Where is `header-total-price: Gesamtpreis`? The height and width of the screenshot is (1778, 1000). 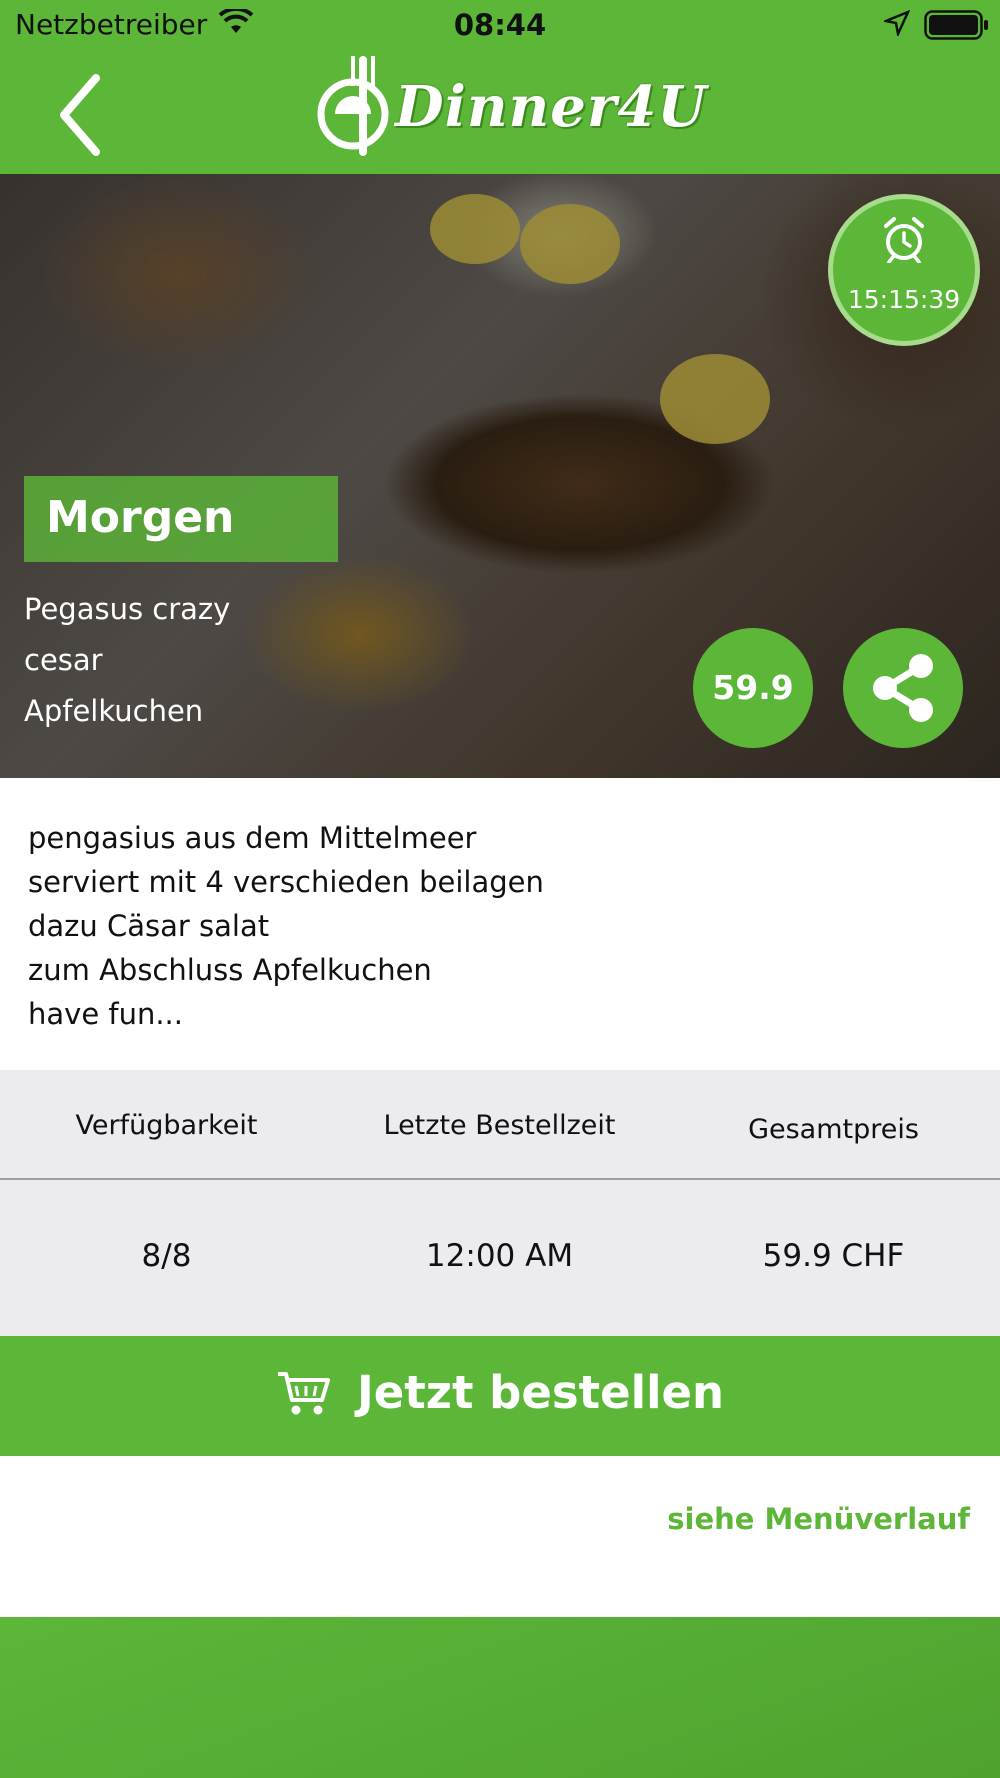
header-total-price: Gesamtpreis is located at coordinates (833, 1129).